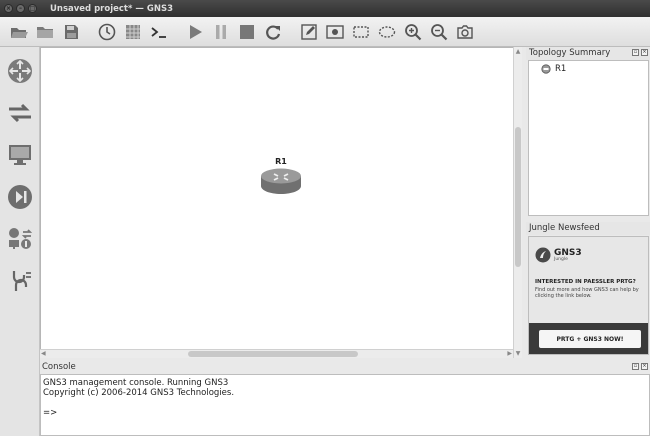  I want to click on monitor-icon, so click(20, 155).